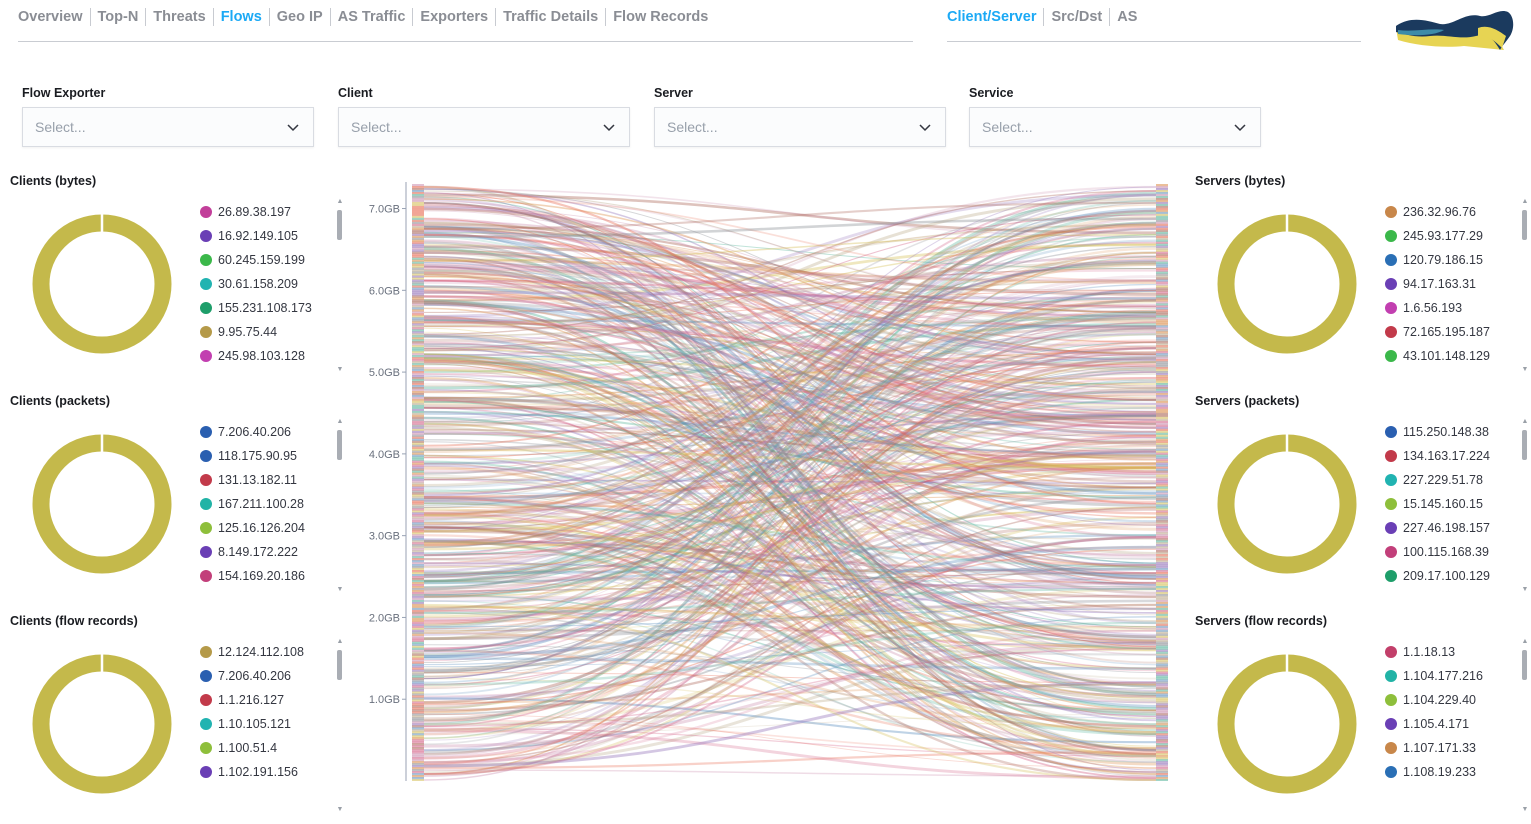  I want to click on legend-item: 191.3.242.181, so click(264, 590).